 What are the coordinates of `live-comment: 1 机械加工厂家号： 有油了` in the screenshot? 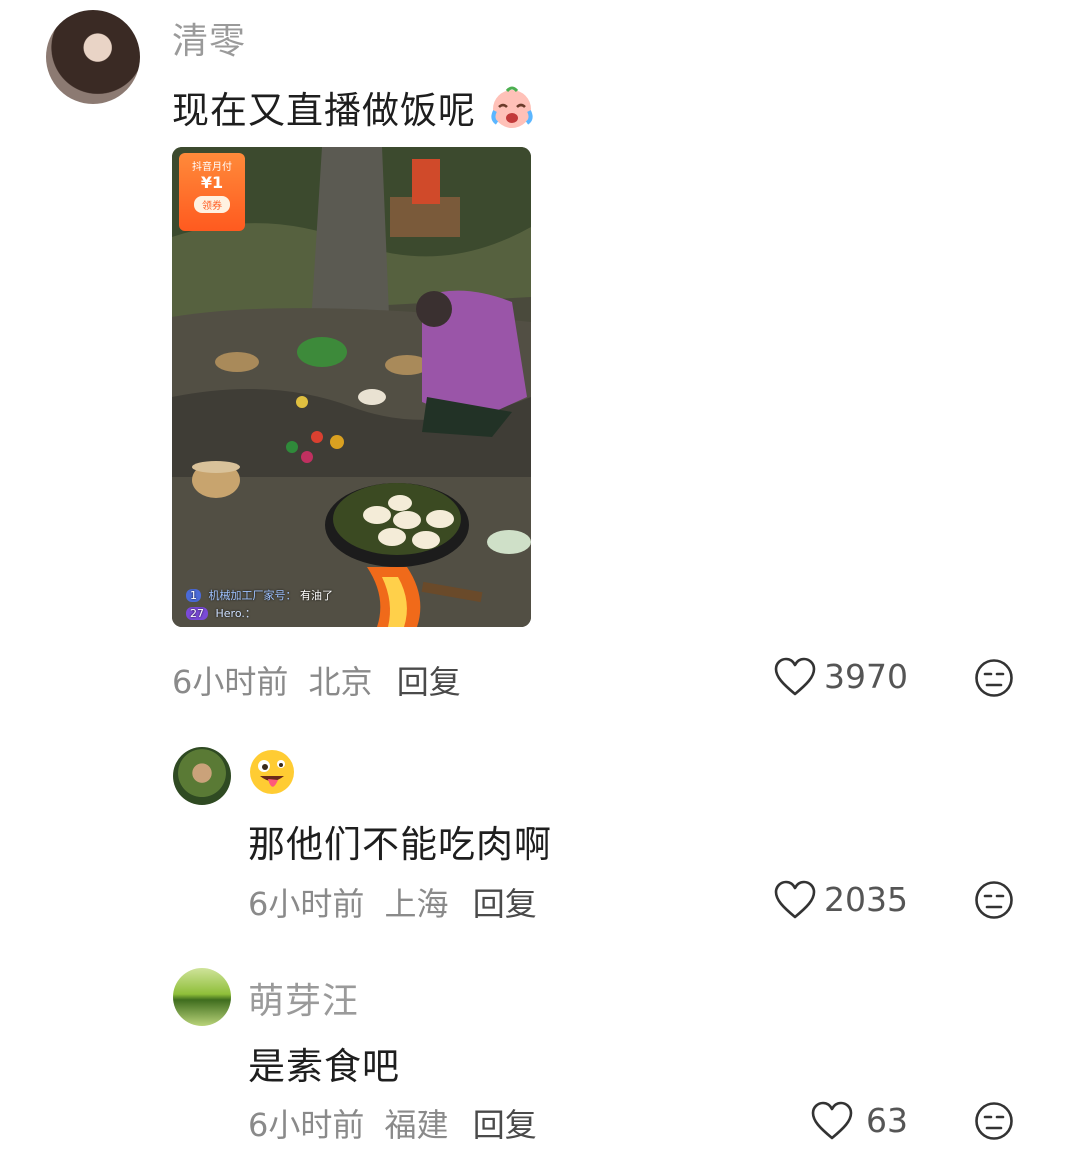 It's located at (259, 595).